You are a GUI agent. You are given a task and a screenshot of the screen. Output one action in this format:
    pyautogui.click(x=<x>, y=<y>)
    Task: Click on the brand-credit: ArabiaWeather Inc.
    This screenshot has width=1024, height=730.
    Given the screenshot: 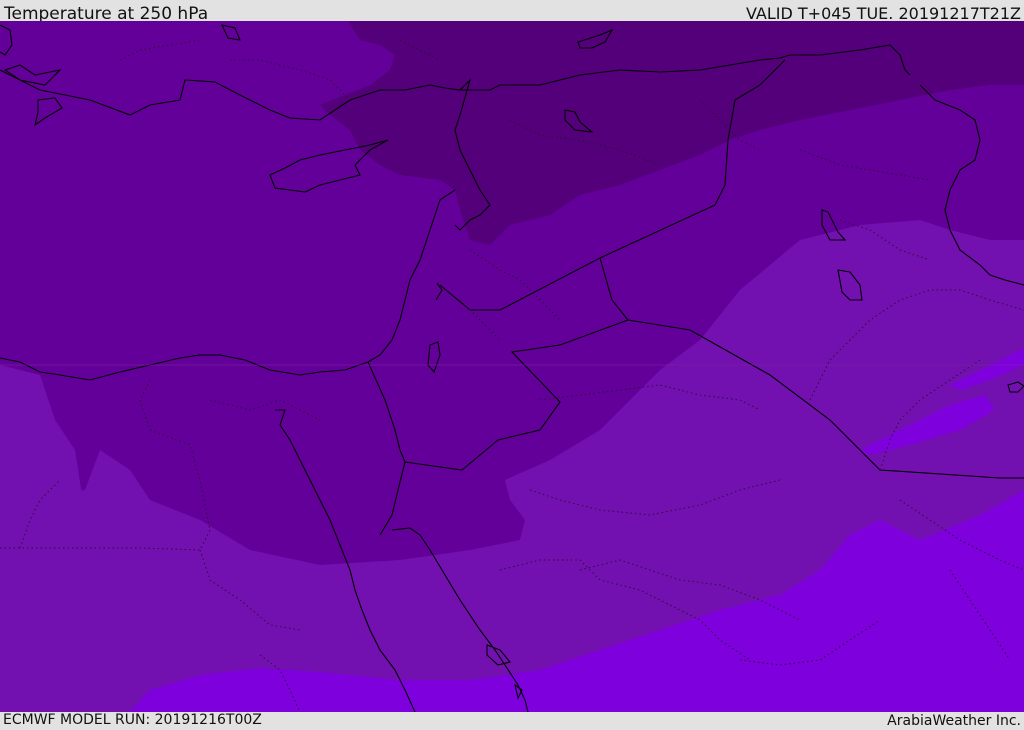 What is the action you would take?
    pyautogui.click(x=954, y=721)
    